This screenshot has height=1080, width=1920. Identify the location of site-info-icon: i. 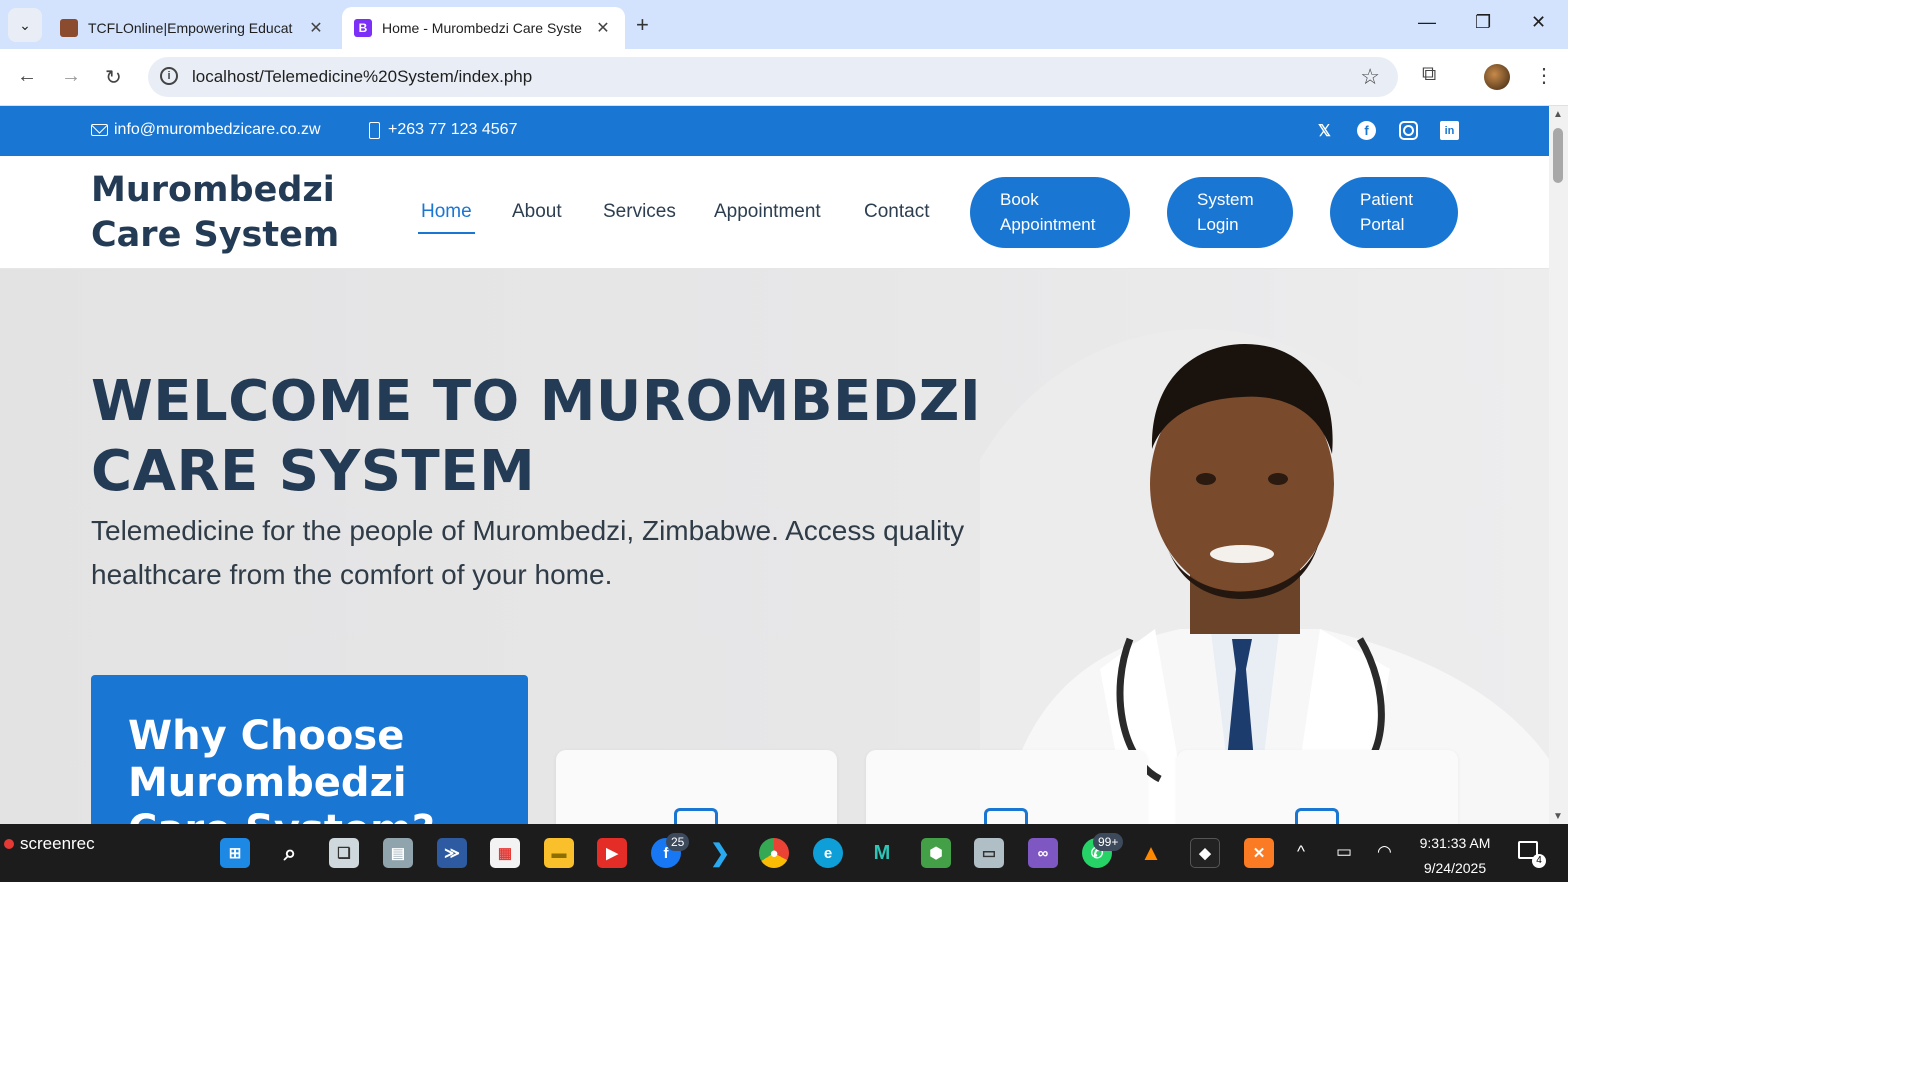
(169, 76).